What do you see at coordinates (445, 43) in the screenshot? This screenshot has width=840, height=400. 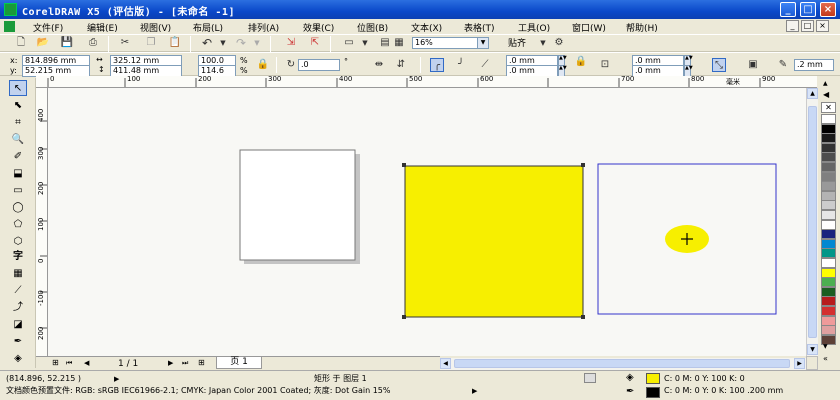 I see `zoom-level-field: 16%` at bounding box center [445, 43].